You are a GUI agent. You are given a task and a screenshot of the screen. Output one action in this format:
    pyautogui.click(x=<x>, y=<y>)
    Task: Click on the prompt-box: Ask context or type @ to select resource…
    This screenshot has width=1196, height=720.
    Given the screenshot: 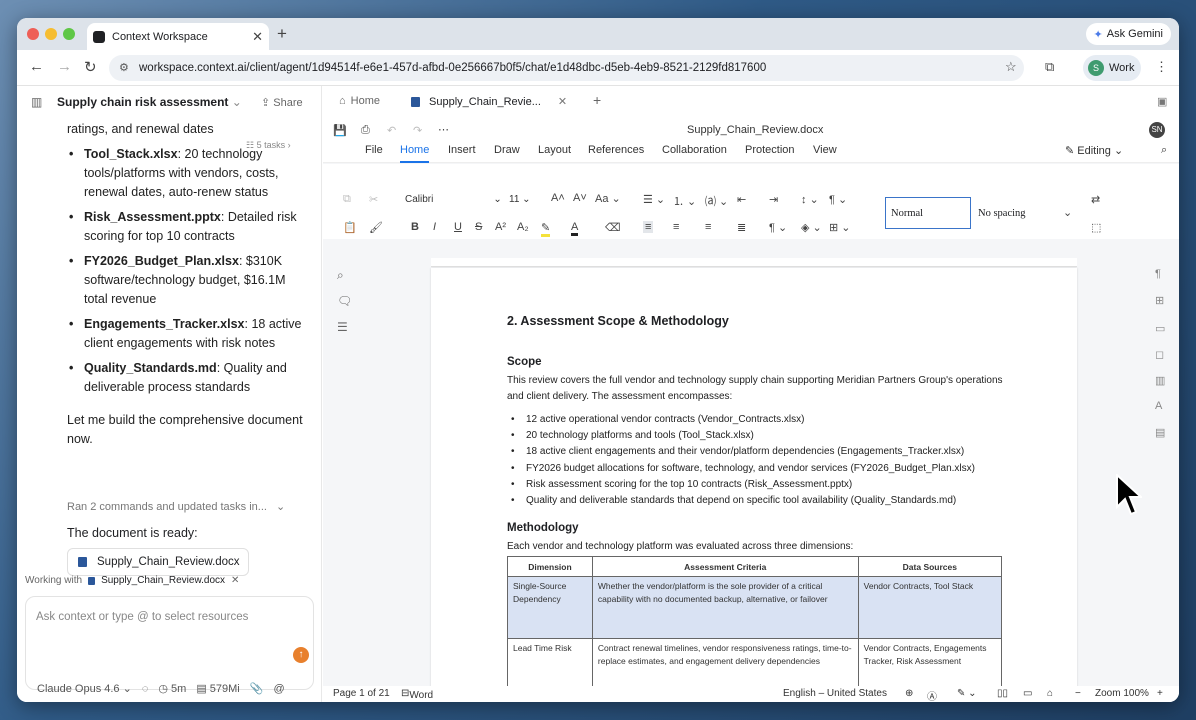 What is the action you would take?
    pyautogui.click(x=169, y=643)
    